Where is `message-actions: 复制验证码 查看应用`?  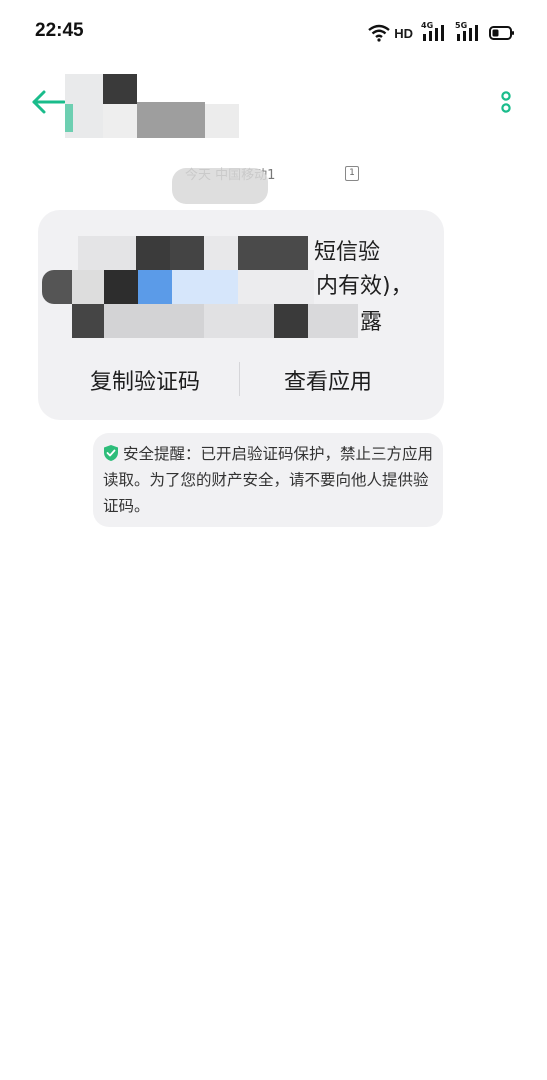
message-actions: 复制验证码 查看应用 is located at coordinates (241, 380).